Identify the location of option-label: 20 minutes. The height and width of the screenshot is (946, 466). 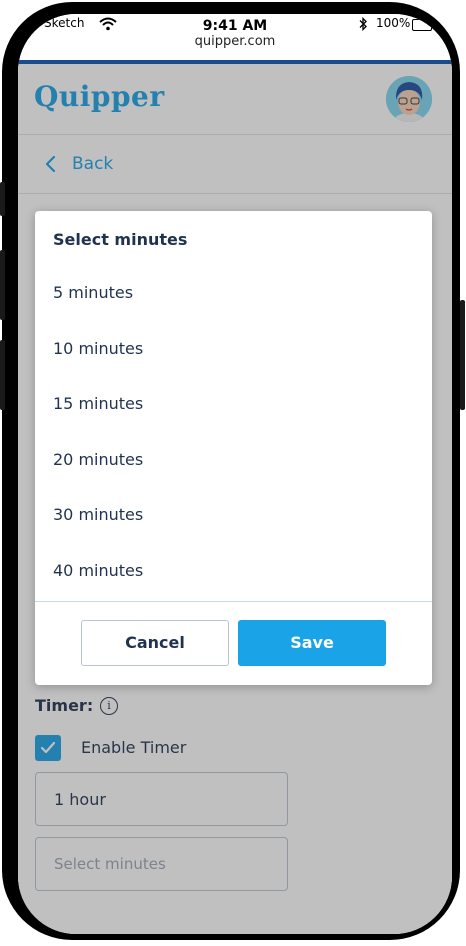
(98, 459).